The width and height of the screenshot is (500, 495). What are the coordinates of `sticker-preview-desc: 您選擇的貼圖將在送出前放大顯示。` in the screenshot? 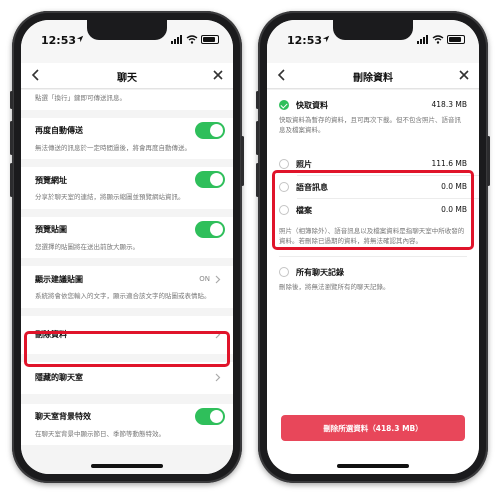 It's located at (87, 246).